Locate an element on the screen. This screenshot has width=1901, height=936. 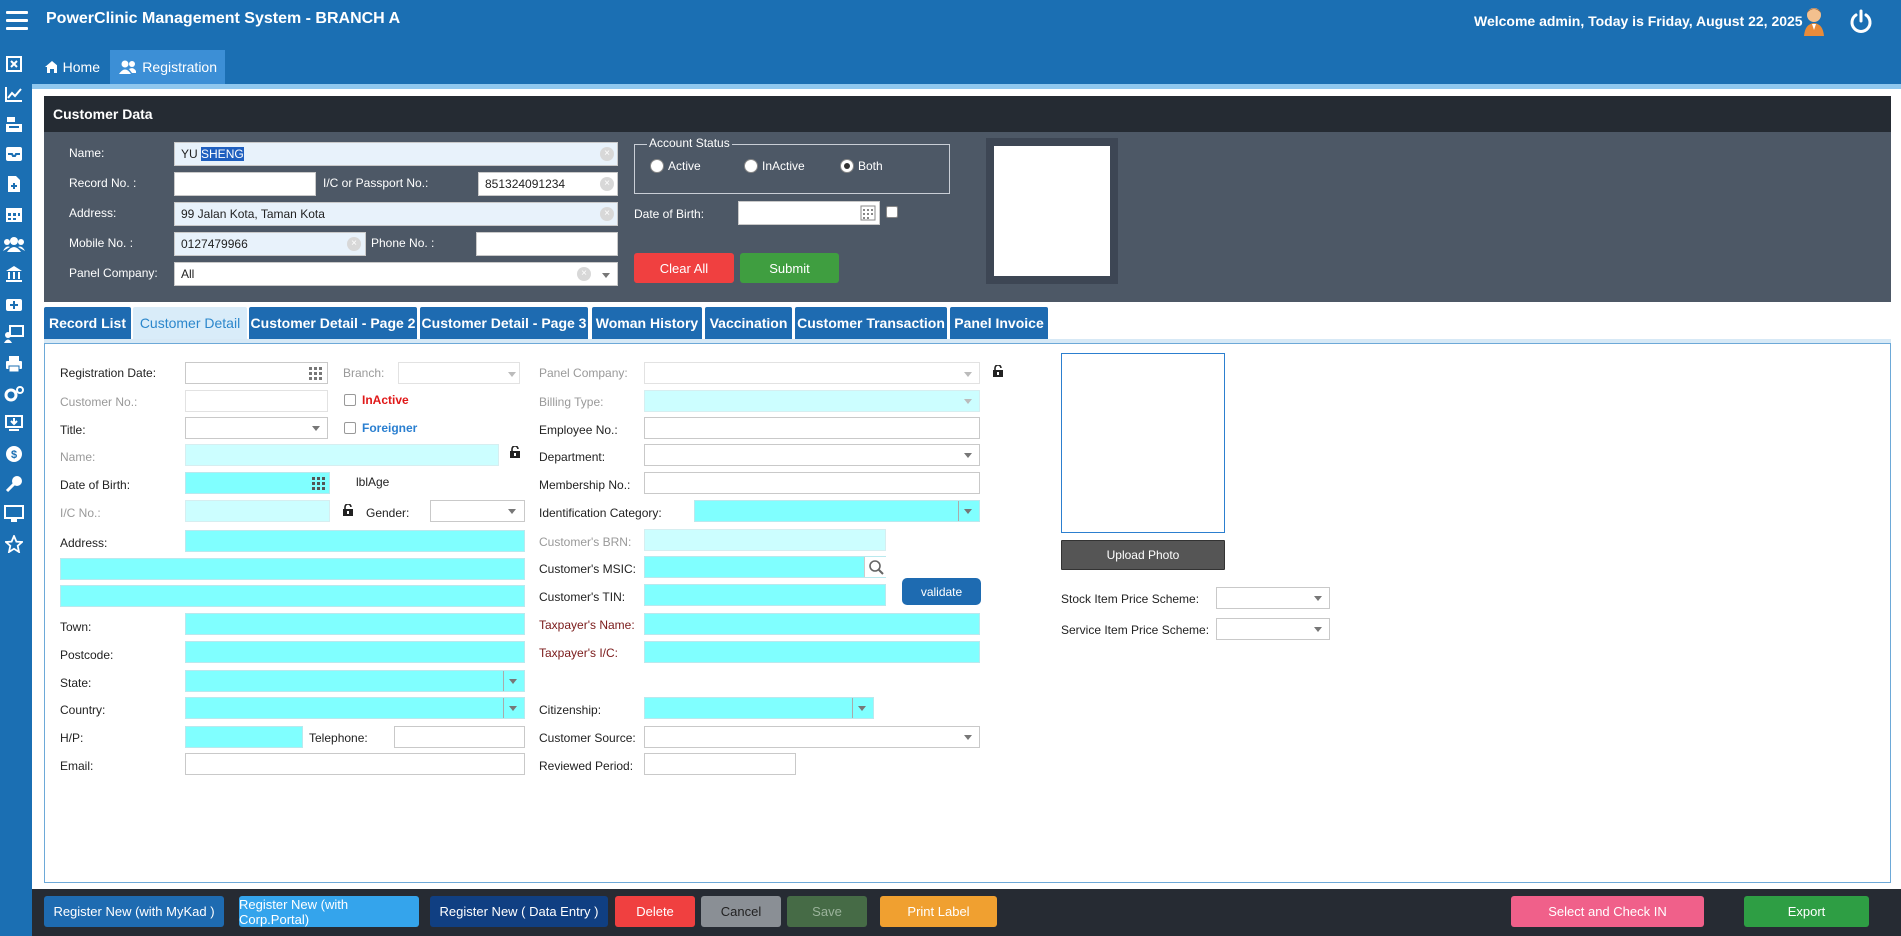
select-check-in-button: Select and Check IN is located at coordinates (1607, 911).